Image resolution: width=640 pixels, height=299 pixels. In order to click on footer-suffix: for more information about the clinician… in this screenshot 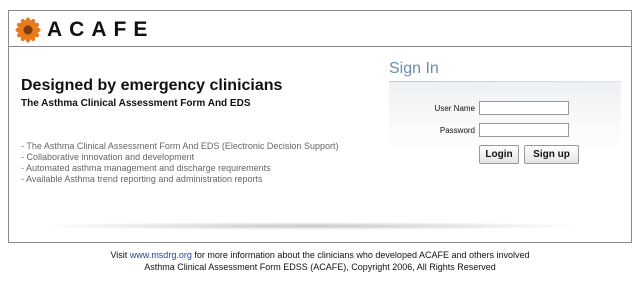, I will do `click(360, 255)`.